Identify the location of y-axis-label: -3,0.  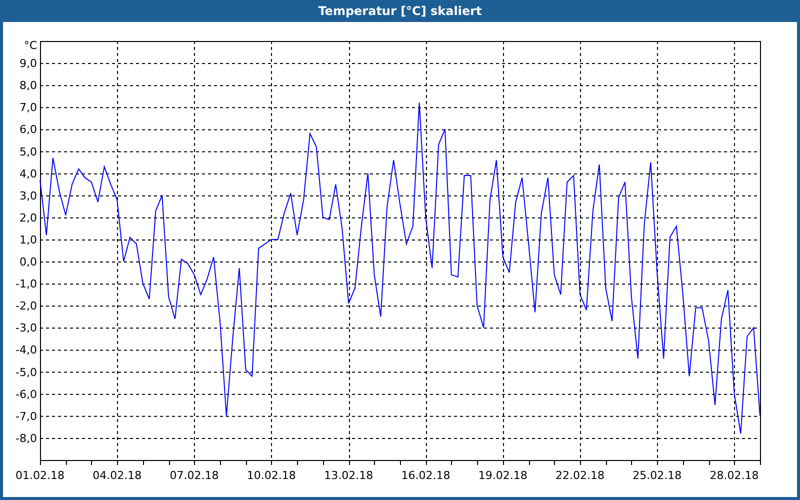
(26, 328).